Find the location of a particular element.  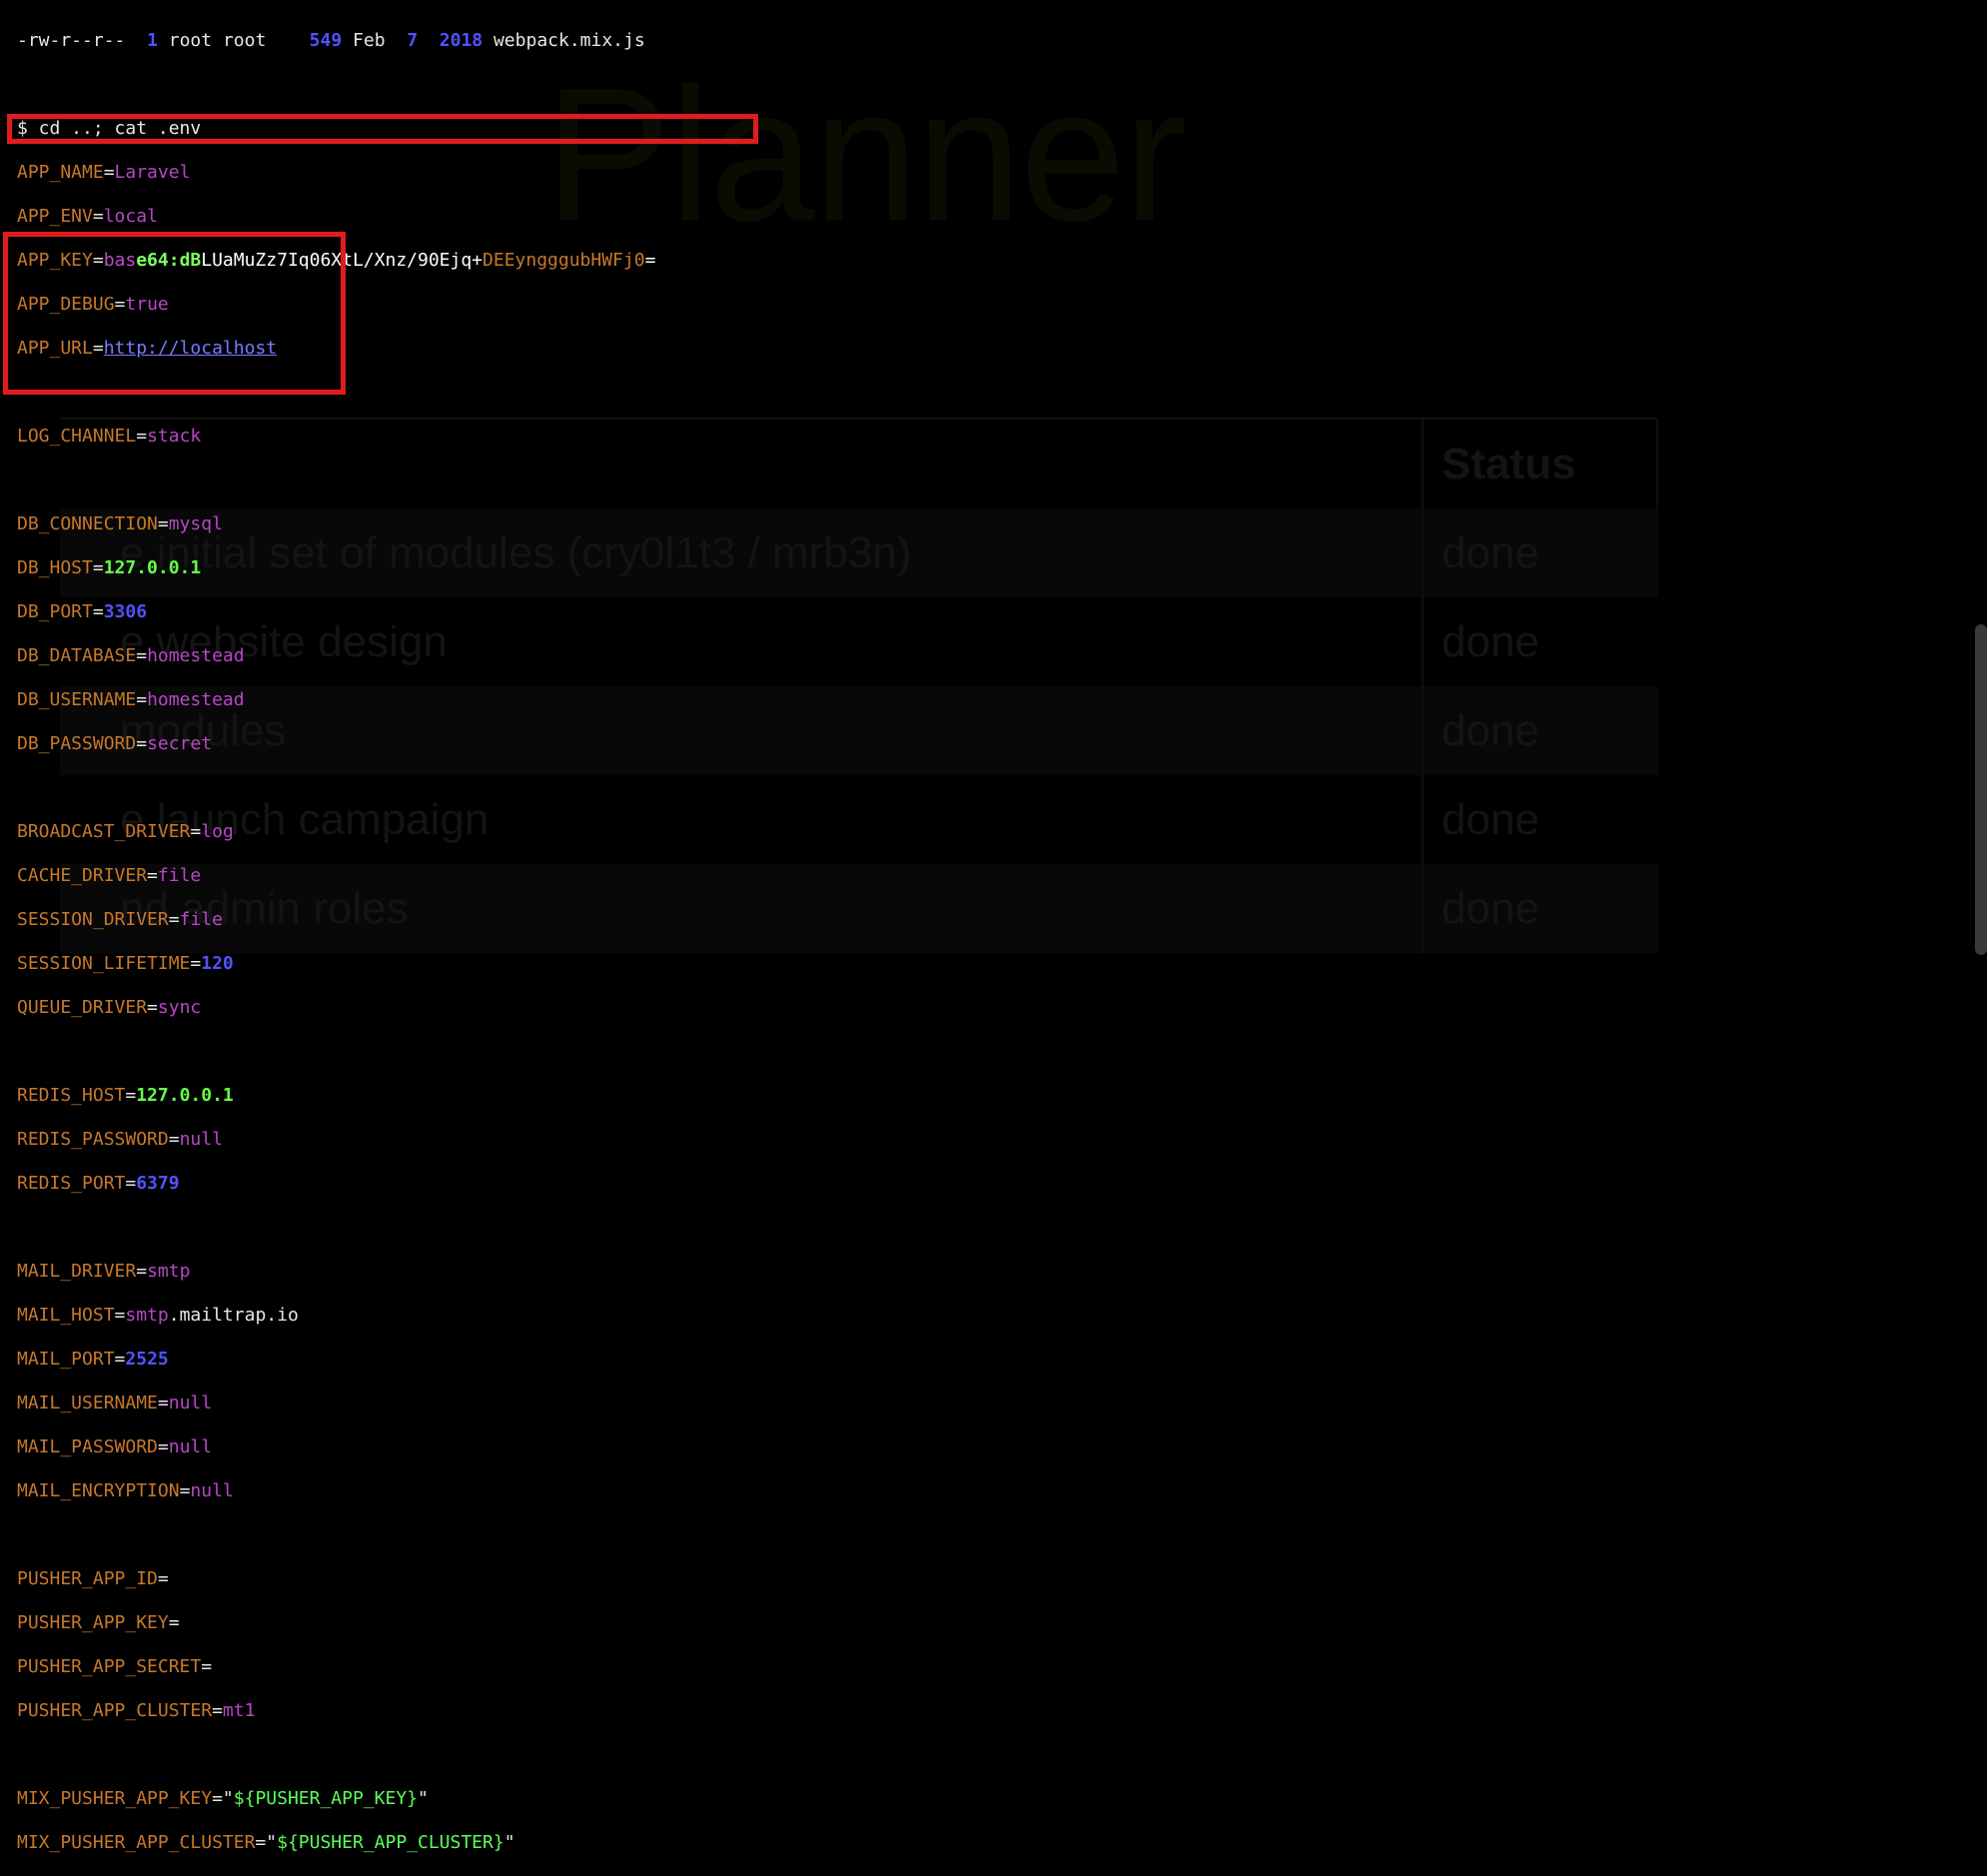

file-day: 7 is located at coordinates (413, 40).